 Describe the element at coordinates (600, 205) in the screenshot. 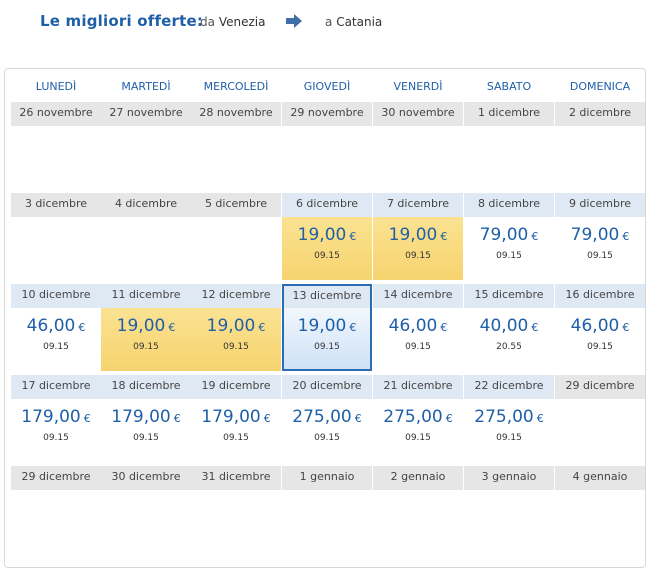

I see `day-date: 9 dicembre` at that location.